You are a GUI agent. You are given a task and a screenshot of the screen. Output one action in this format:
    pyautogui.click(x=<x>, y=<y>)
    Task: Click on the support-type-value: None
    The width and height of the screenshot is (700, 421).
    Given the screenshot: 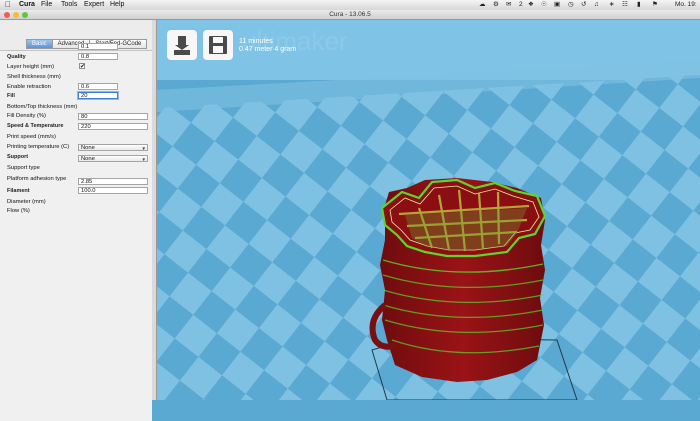 What is the action you would take?
    pyautogui.click(x=88, y=148)
    